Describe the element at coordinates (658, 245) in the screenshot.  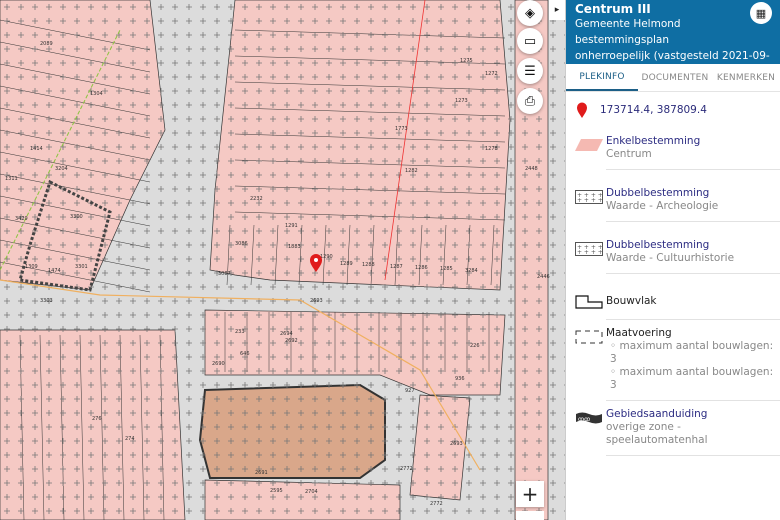
I see `legend-item-title: Dubbelbestemming` at that location.